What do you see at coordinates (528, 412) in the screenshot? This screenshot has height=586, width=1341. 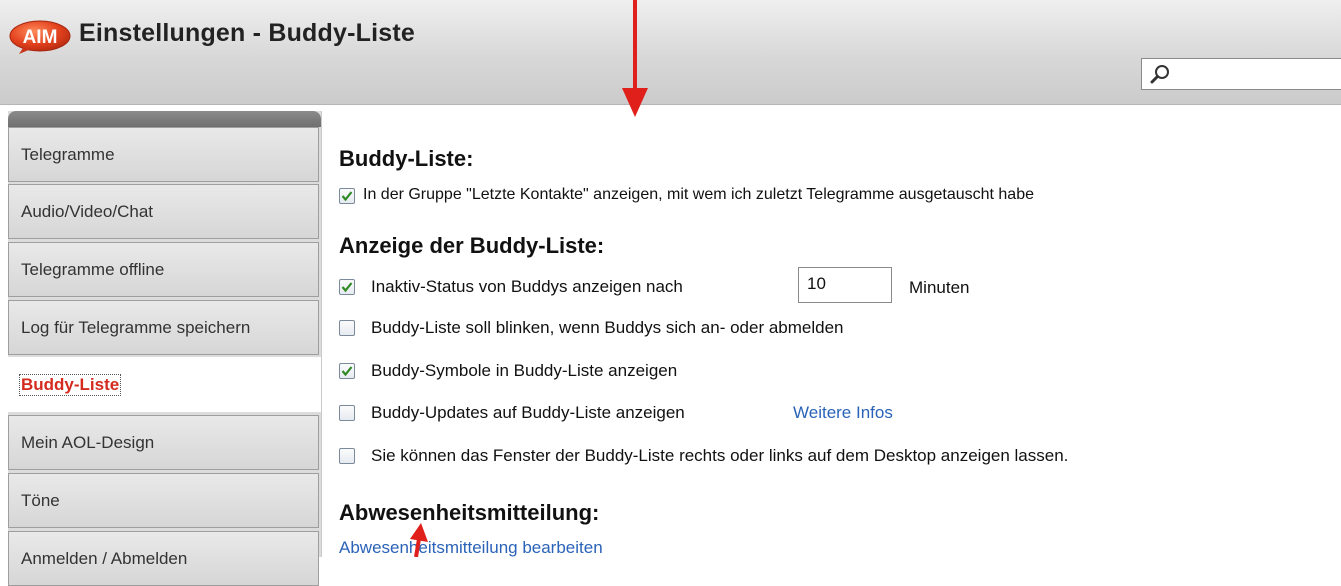 I see `option-label: Buddy-Updates auf Buddy-Liste anzeigen` at bounding box center [528, 412].